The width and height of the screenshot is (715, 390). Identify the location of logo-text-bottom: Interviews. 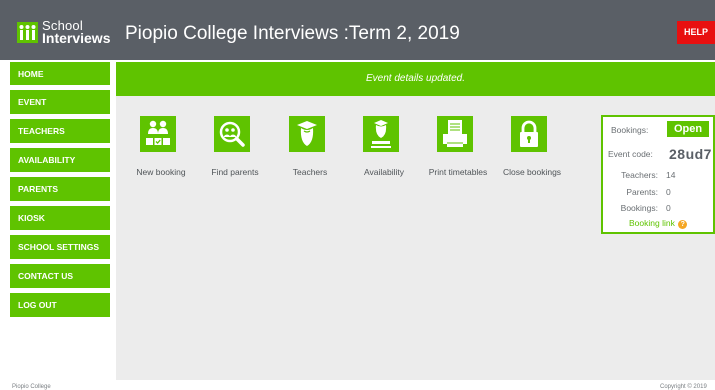
(76, 38).